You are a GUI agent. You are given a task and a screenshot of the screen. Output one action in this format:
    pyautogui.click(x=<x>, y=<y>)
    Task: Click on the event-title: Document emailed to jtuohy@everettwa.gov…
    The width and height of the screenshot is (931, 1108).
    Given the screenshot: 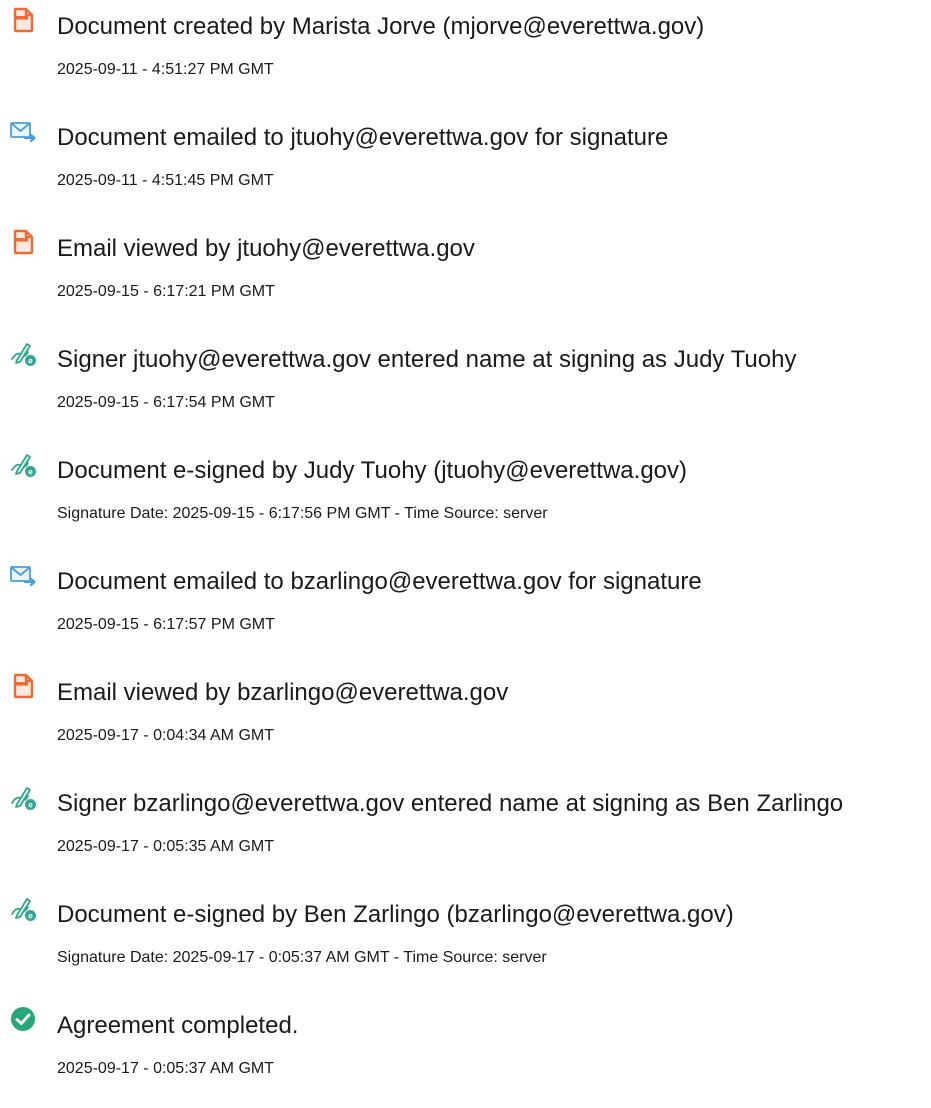 What is the action you would take?
    pyautogui.click(x=363, y=137)
    